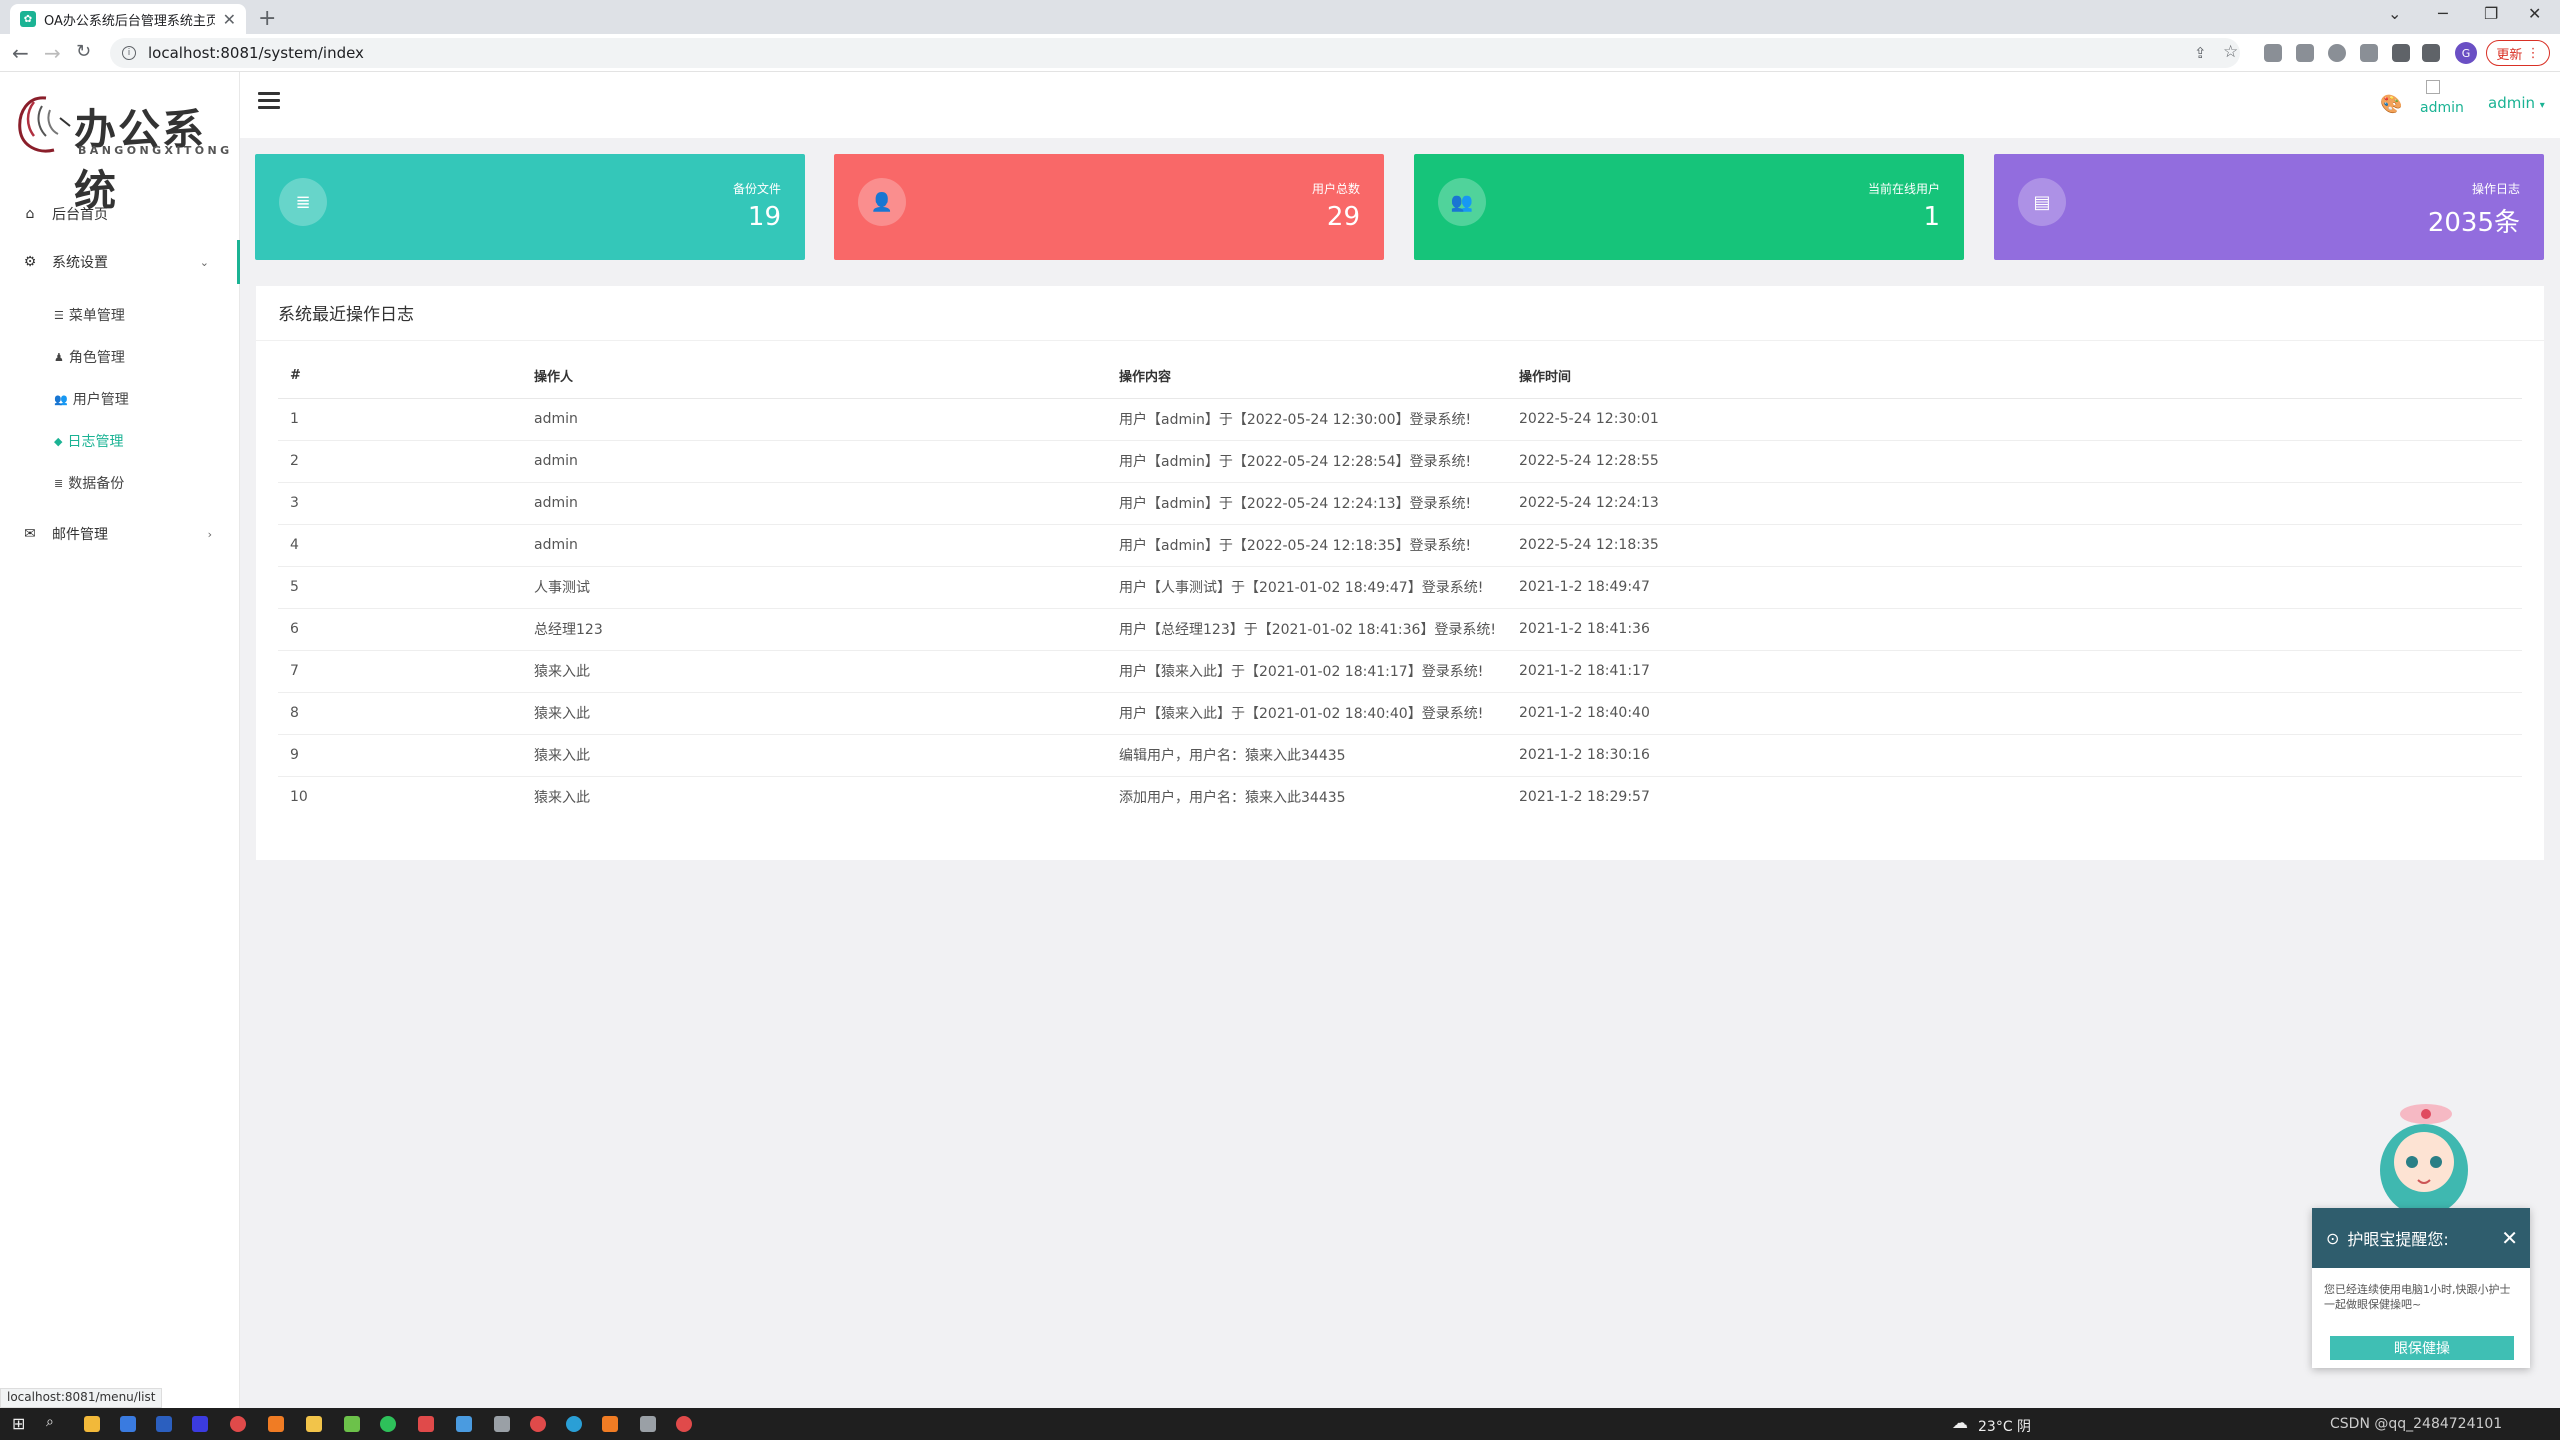  I want to click on column-header: 操作内容, so click(1307, 376).